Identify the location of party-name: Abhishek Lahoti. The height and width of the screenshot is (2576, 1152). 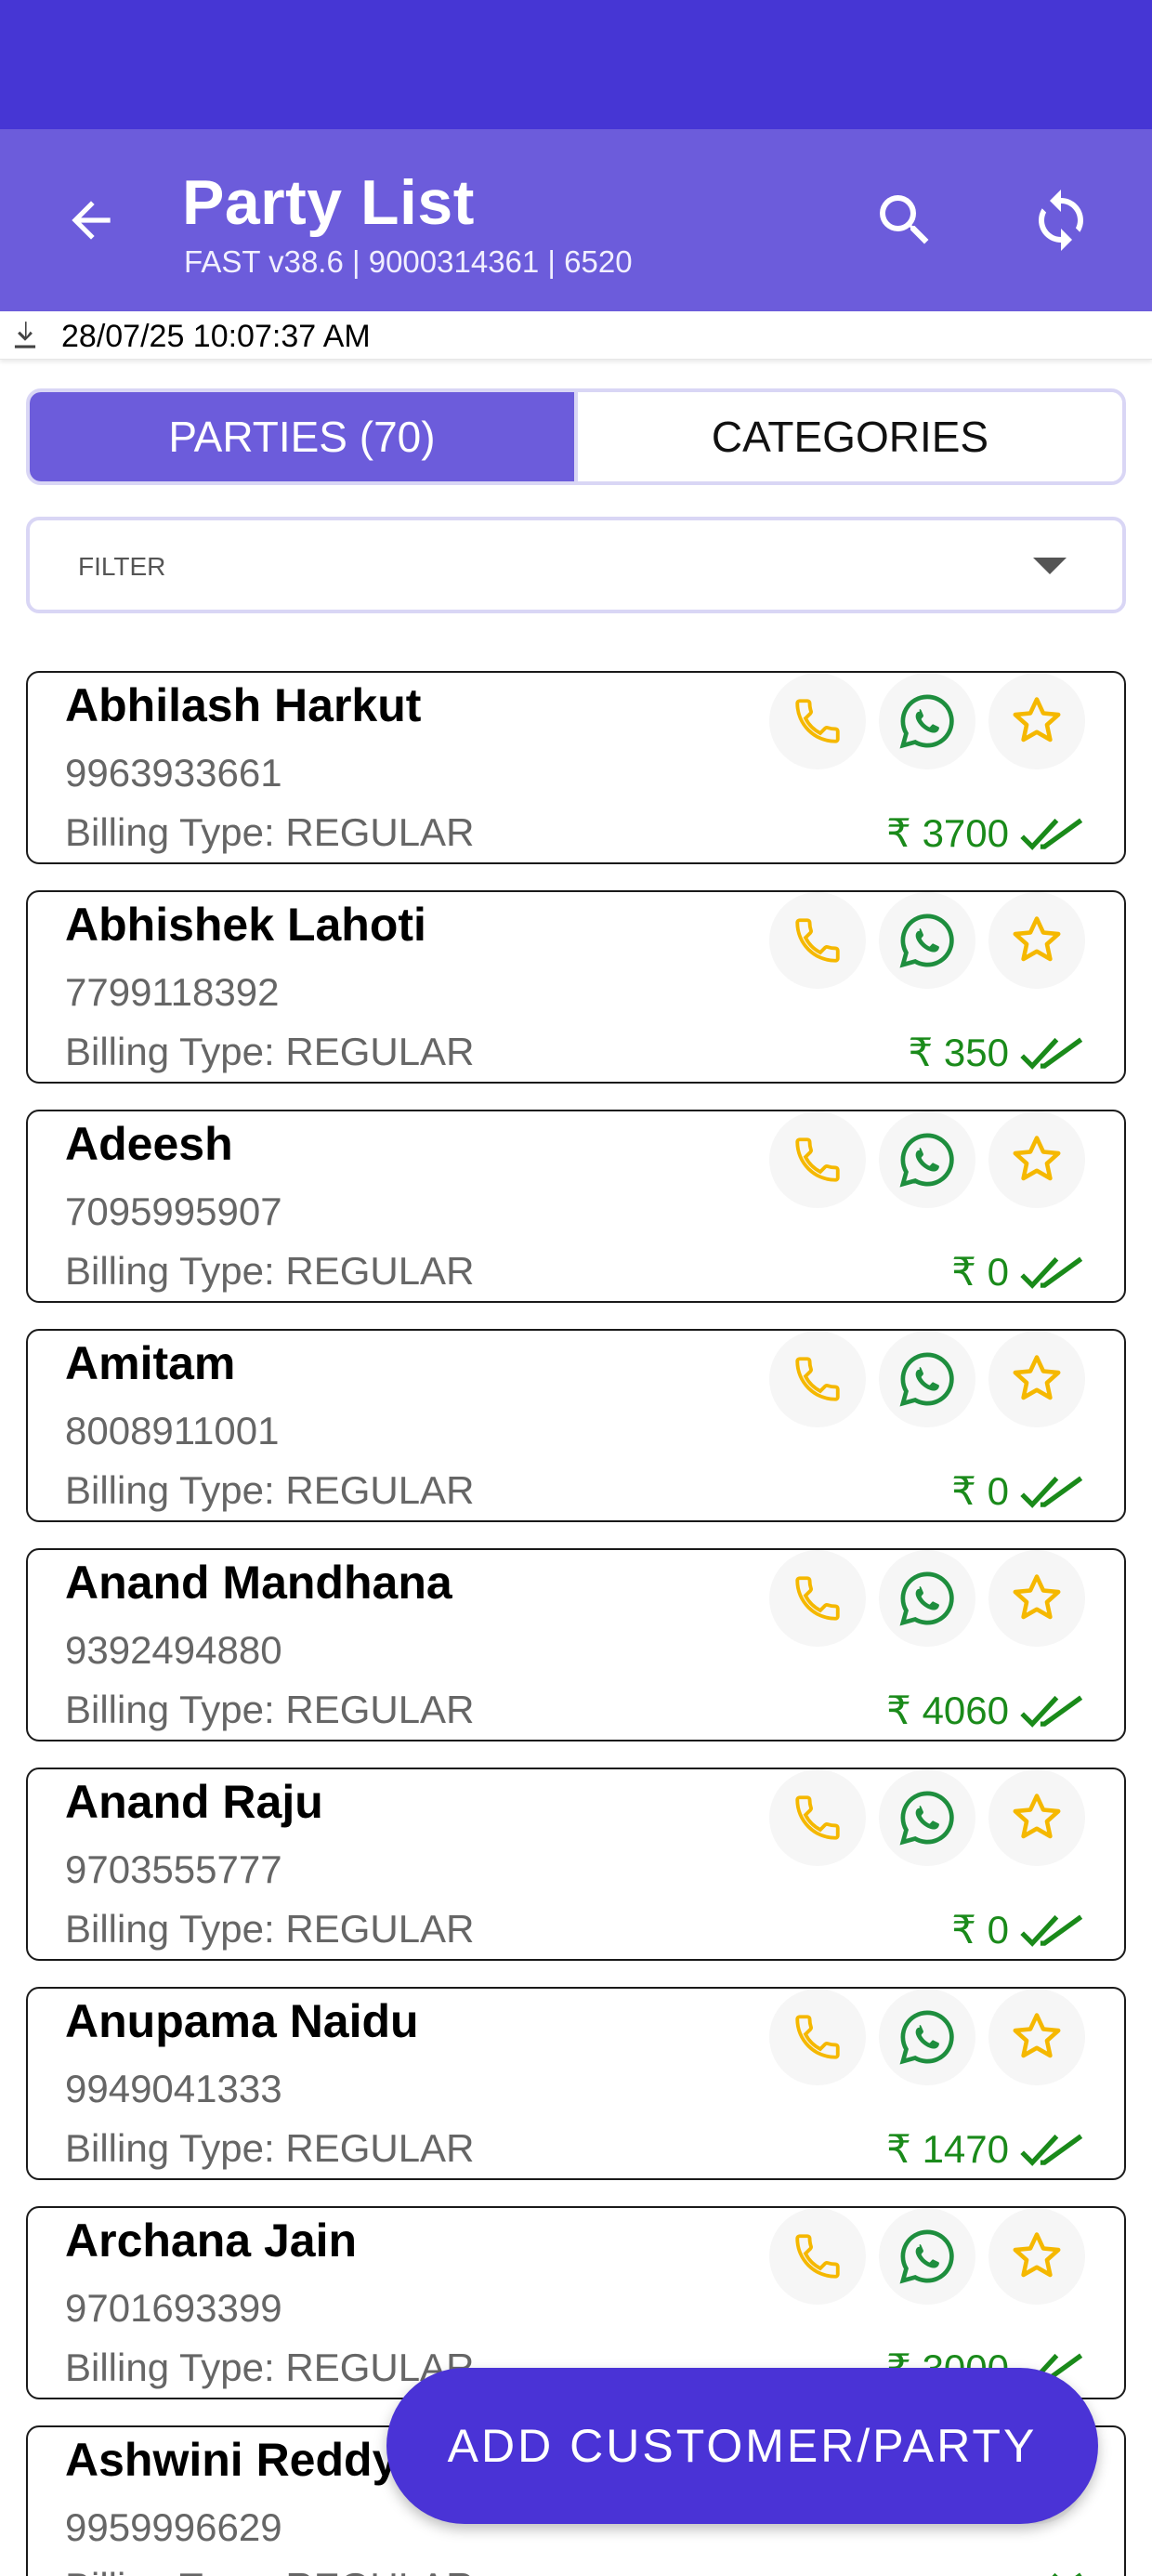
(246, 925).